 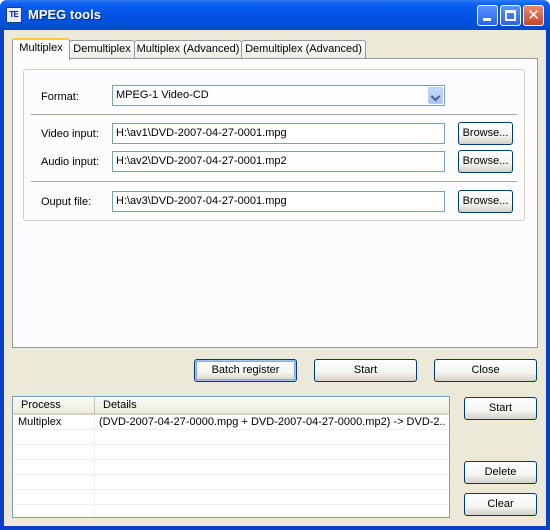 I want to click on batch-register-button: Batch register, so click(x=245, y=370).